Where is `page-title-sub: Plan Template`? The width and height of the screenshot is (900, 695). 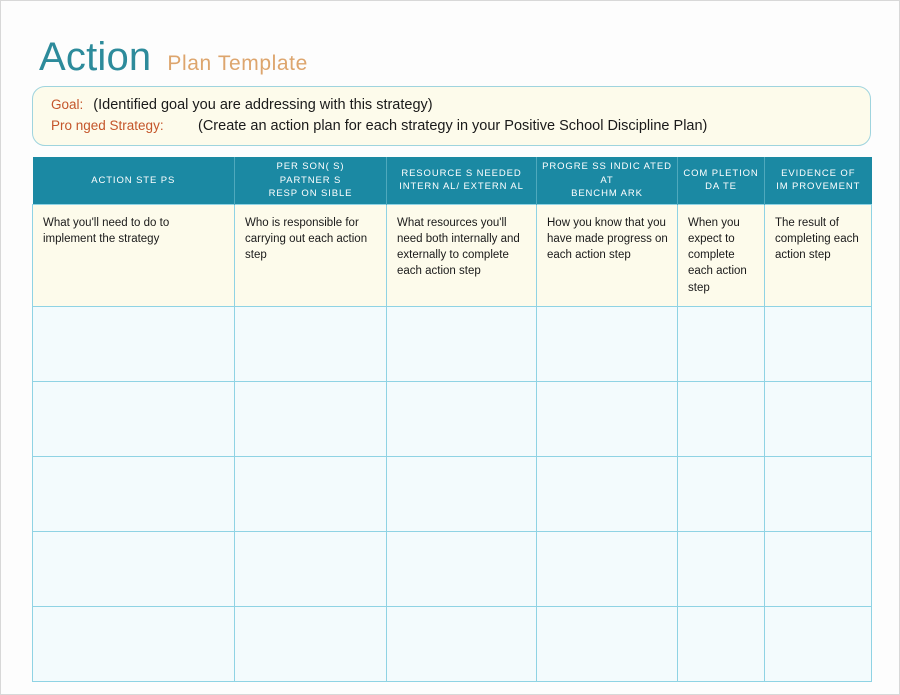
page-title-sub: Plan Template is located at coordinates (237, 63).